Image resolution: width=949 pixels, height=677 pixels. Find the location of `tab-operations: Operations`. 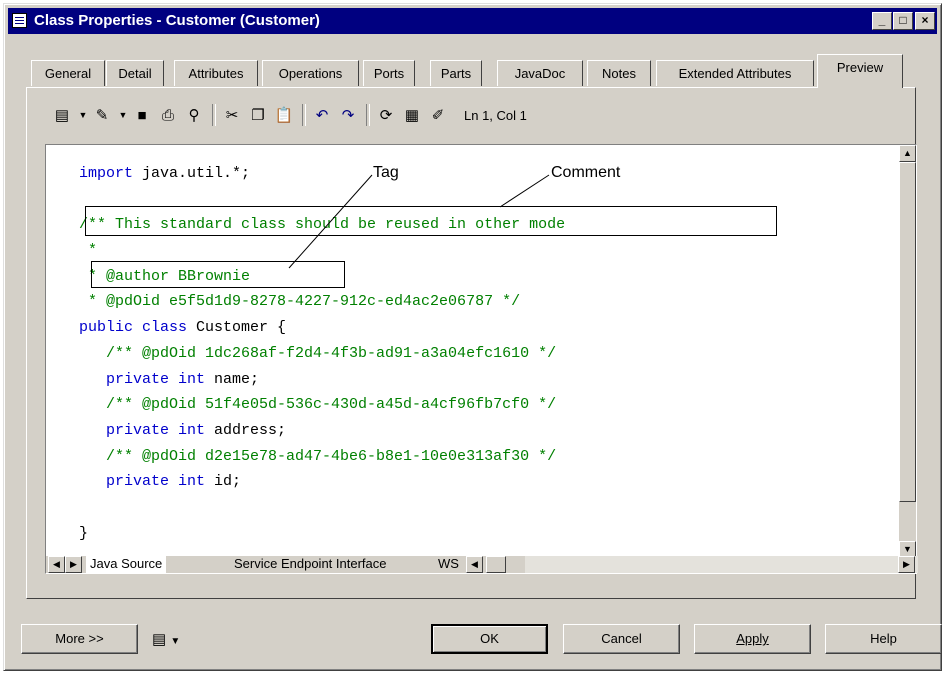

tab-operations: Operations is located at coordinates (310, 73).